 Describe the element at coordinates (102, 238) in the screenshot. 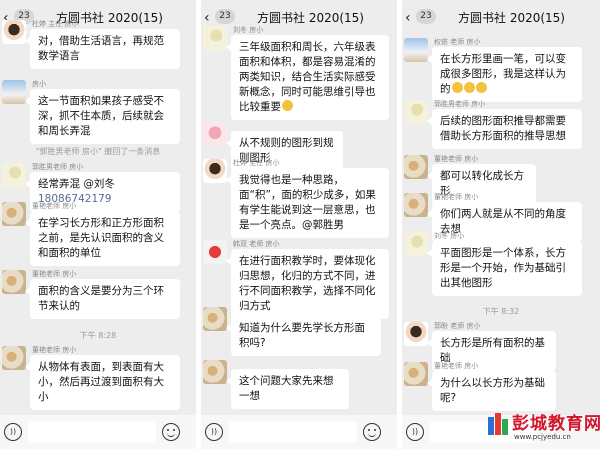

I see `message-bubble: 在学习长方形和正方形面积之前，是先认识面积的含义和面积的单位` at that location.